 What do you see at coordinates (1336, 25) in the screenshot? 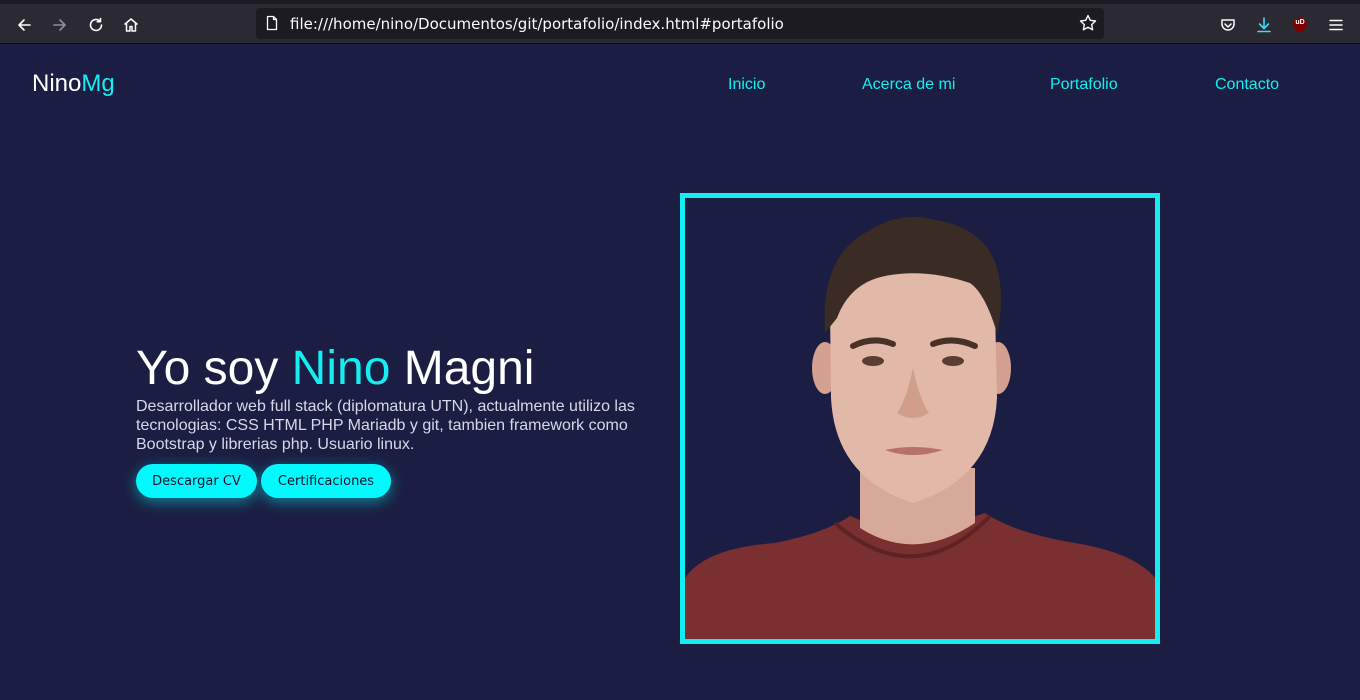
I see `menu-icon` at bounding box center [1336, 25].